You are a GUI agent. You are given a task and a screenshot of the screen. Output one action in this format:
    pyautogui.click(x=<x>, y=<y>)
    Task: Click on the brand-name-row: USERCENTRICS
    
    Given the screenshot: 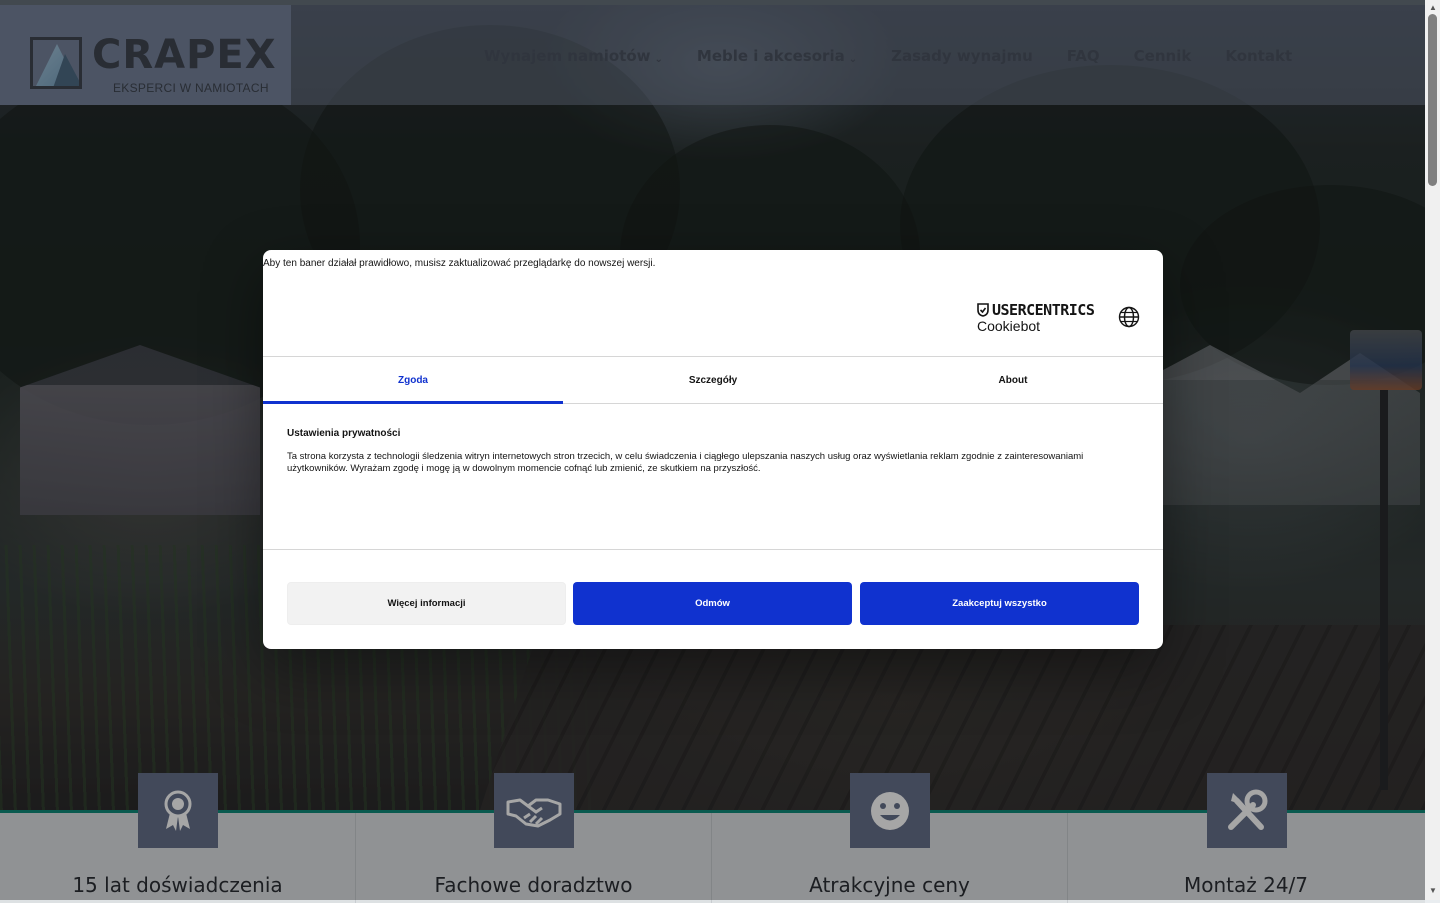 What is the action you would take?
    pyautogui.click(x=1036, y=310)
    